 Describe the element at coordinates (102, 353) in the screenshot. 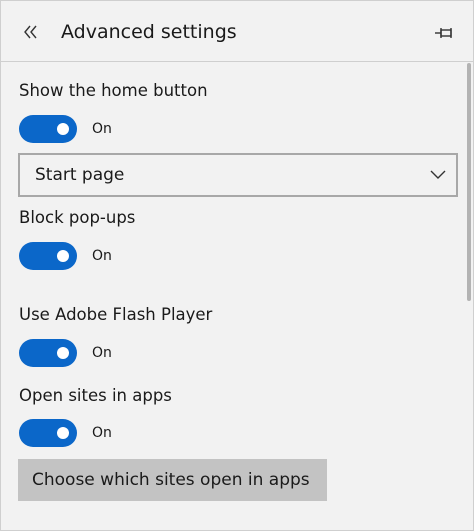

I see `flash-player-toggle-state: On` at that location.